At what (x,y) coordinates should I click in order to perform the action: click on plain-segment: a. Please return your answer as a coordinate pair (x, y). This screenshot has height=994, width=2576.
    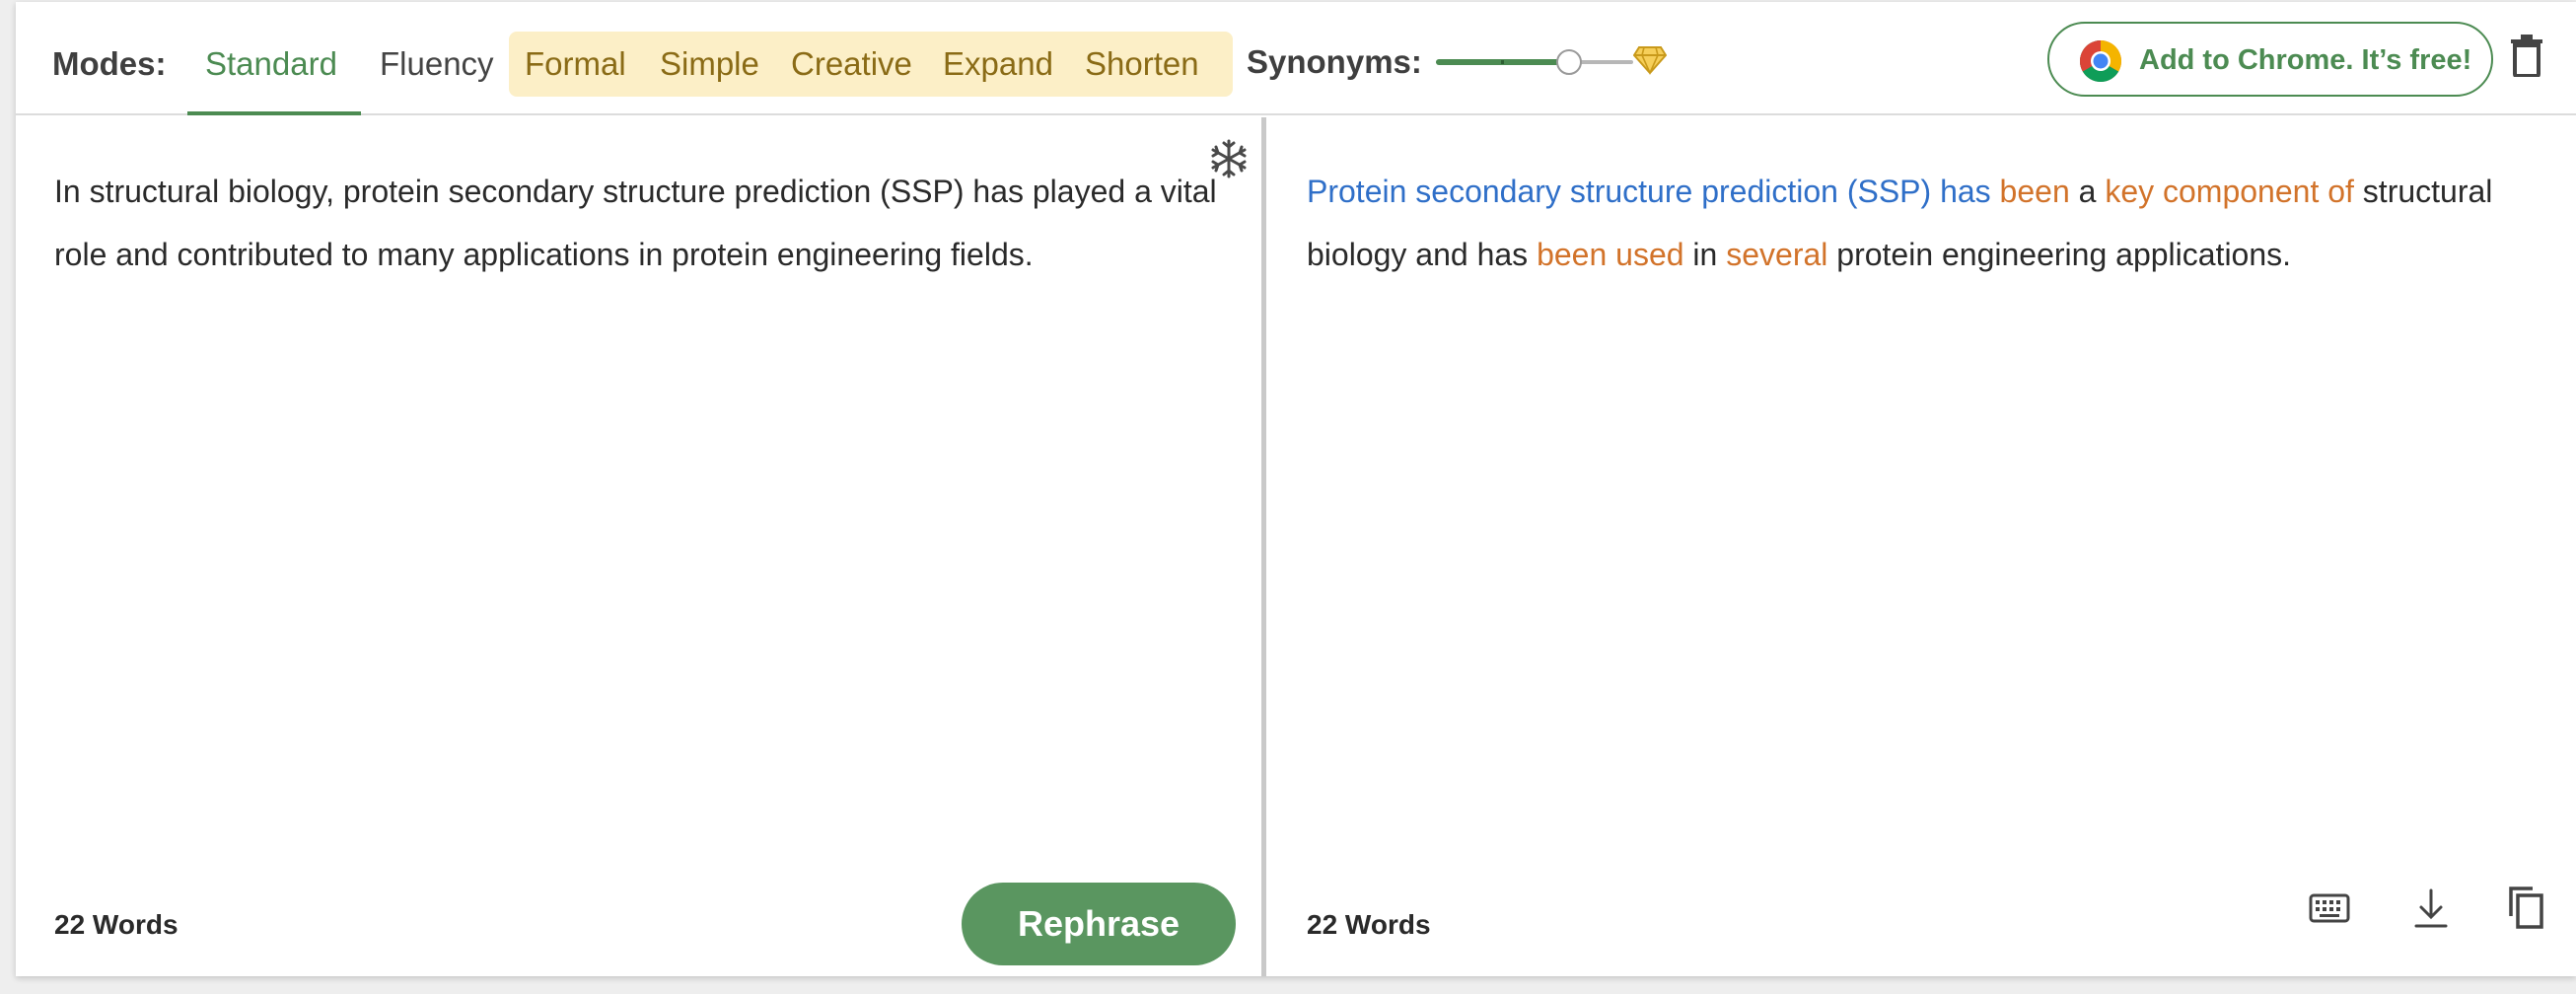
    Looking at the image, I should click on (2087, 191).